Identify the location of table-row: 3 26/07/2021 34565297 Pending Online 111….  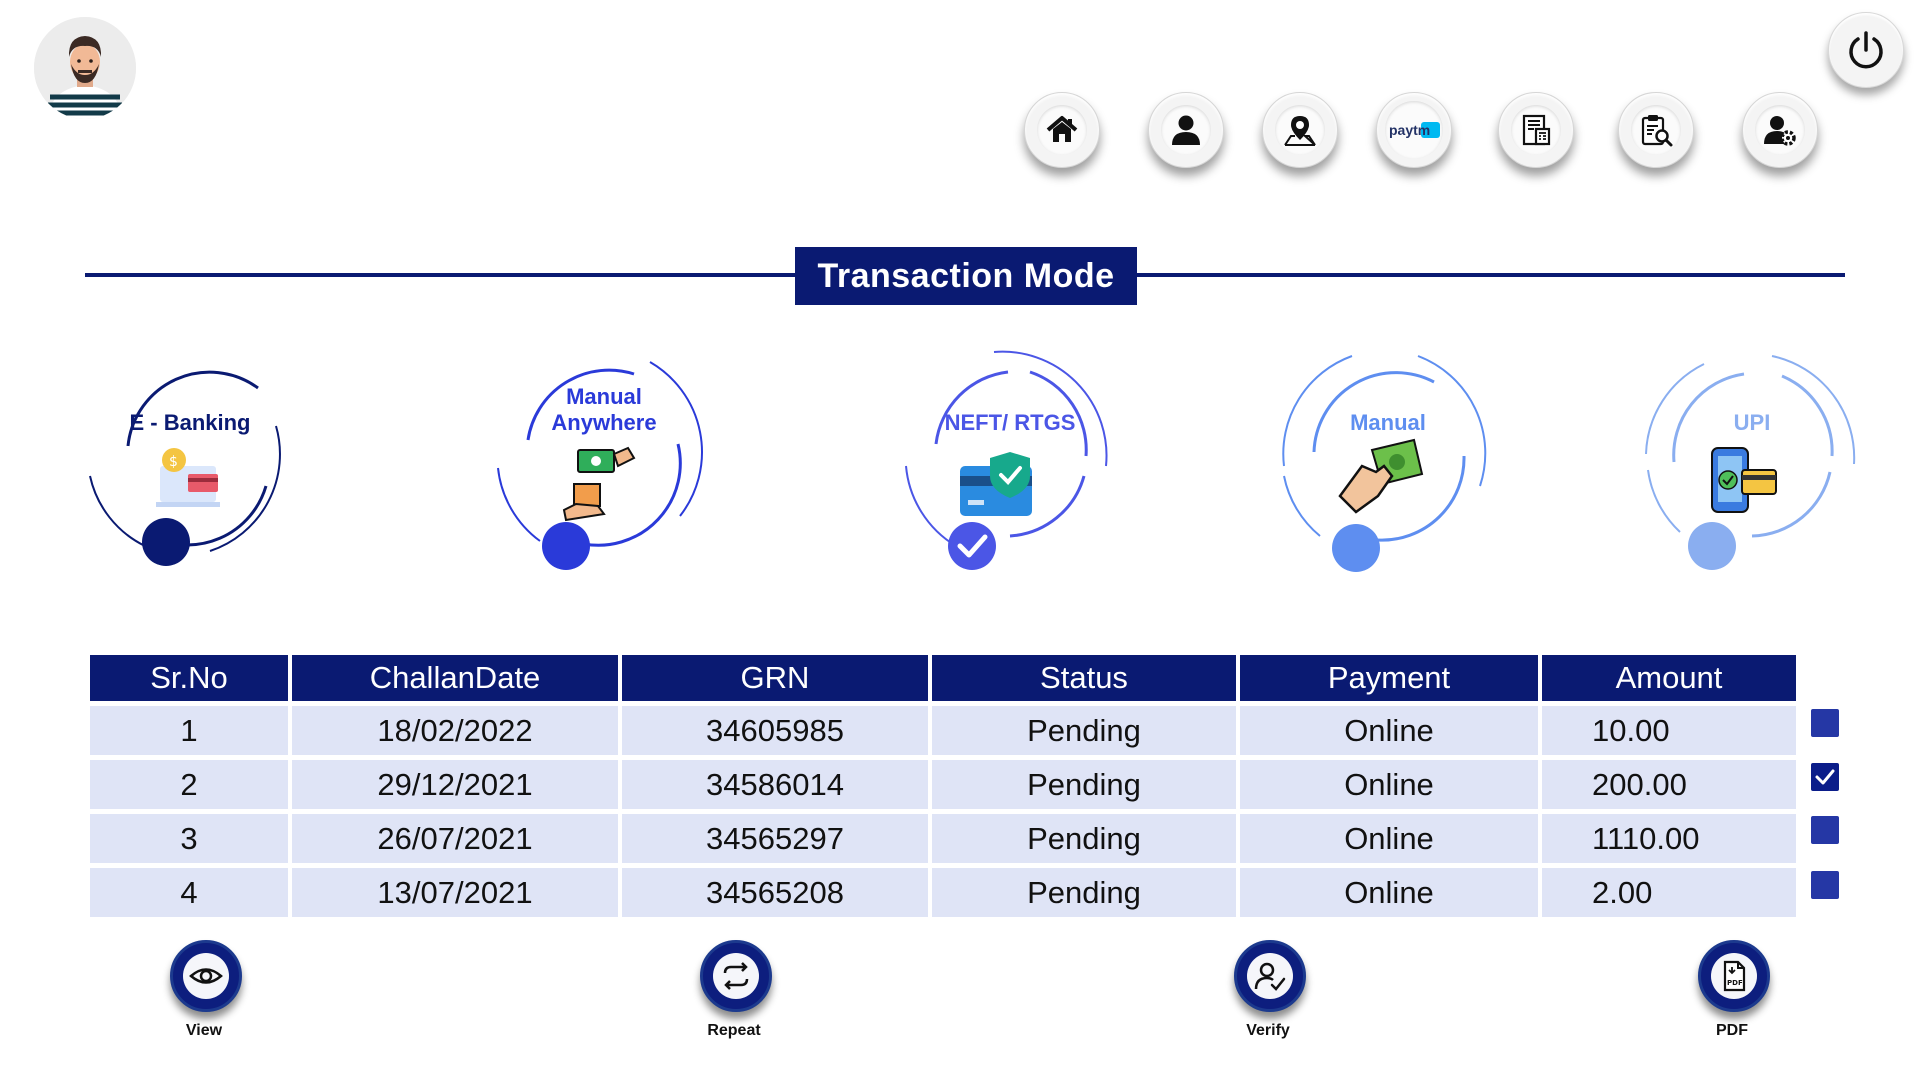
(943, 838).